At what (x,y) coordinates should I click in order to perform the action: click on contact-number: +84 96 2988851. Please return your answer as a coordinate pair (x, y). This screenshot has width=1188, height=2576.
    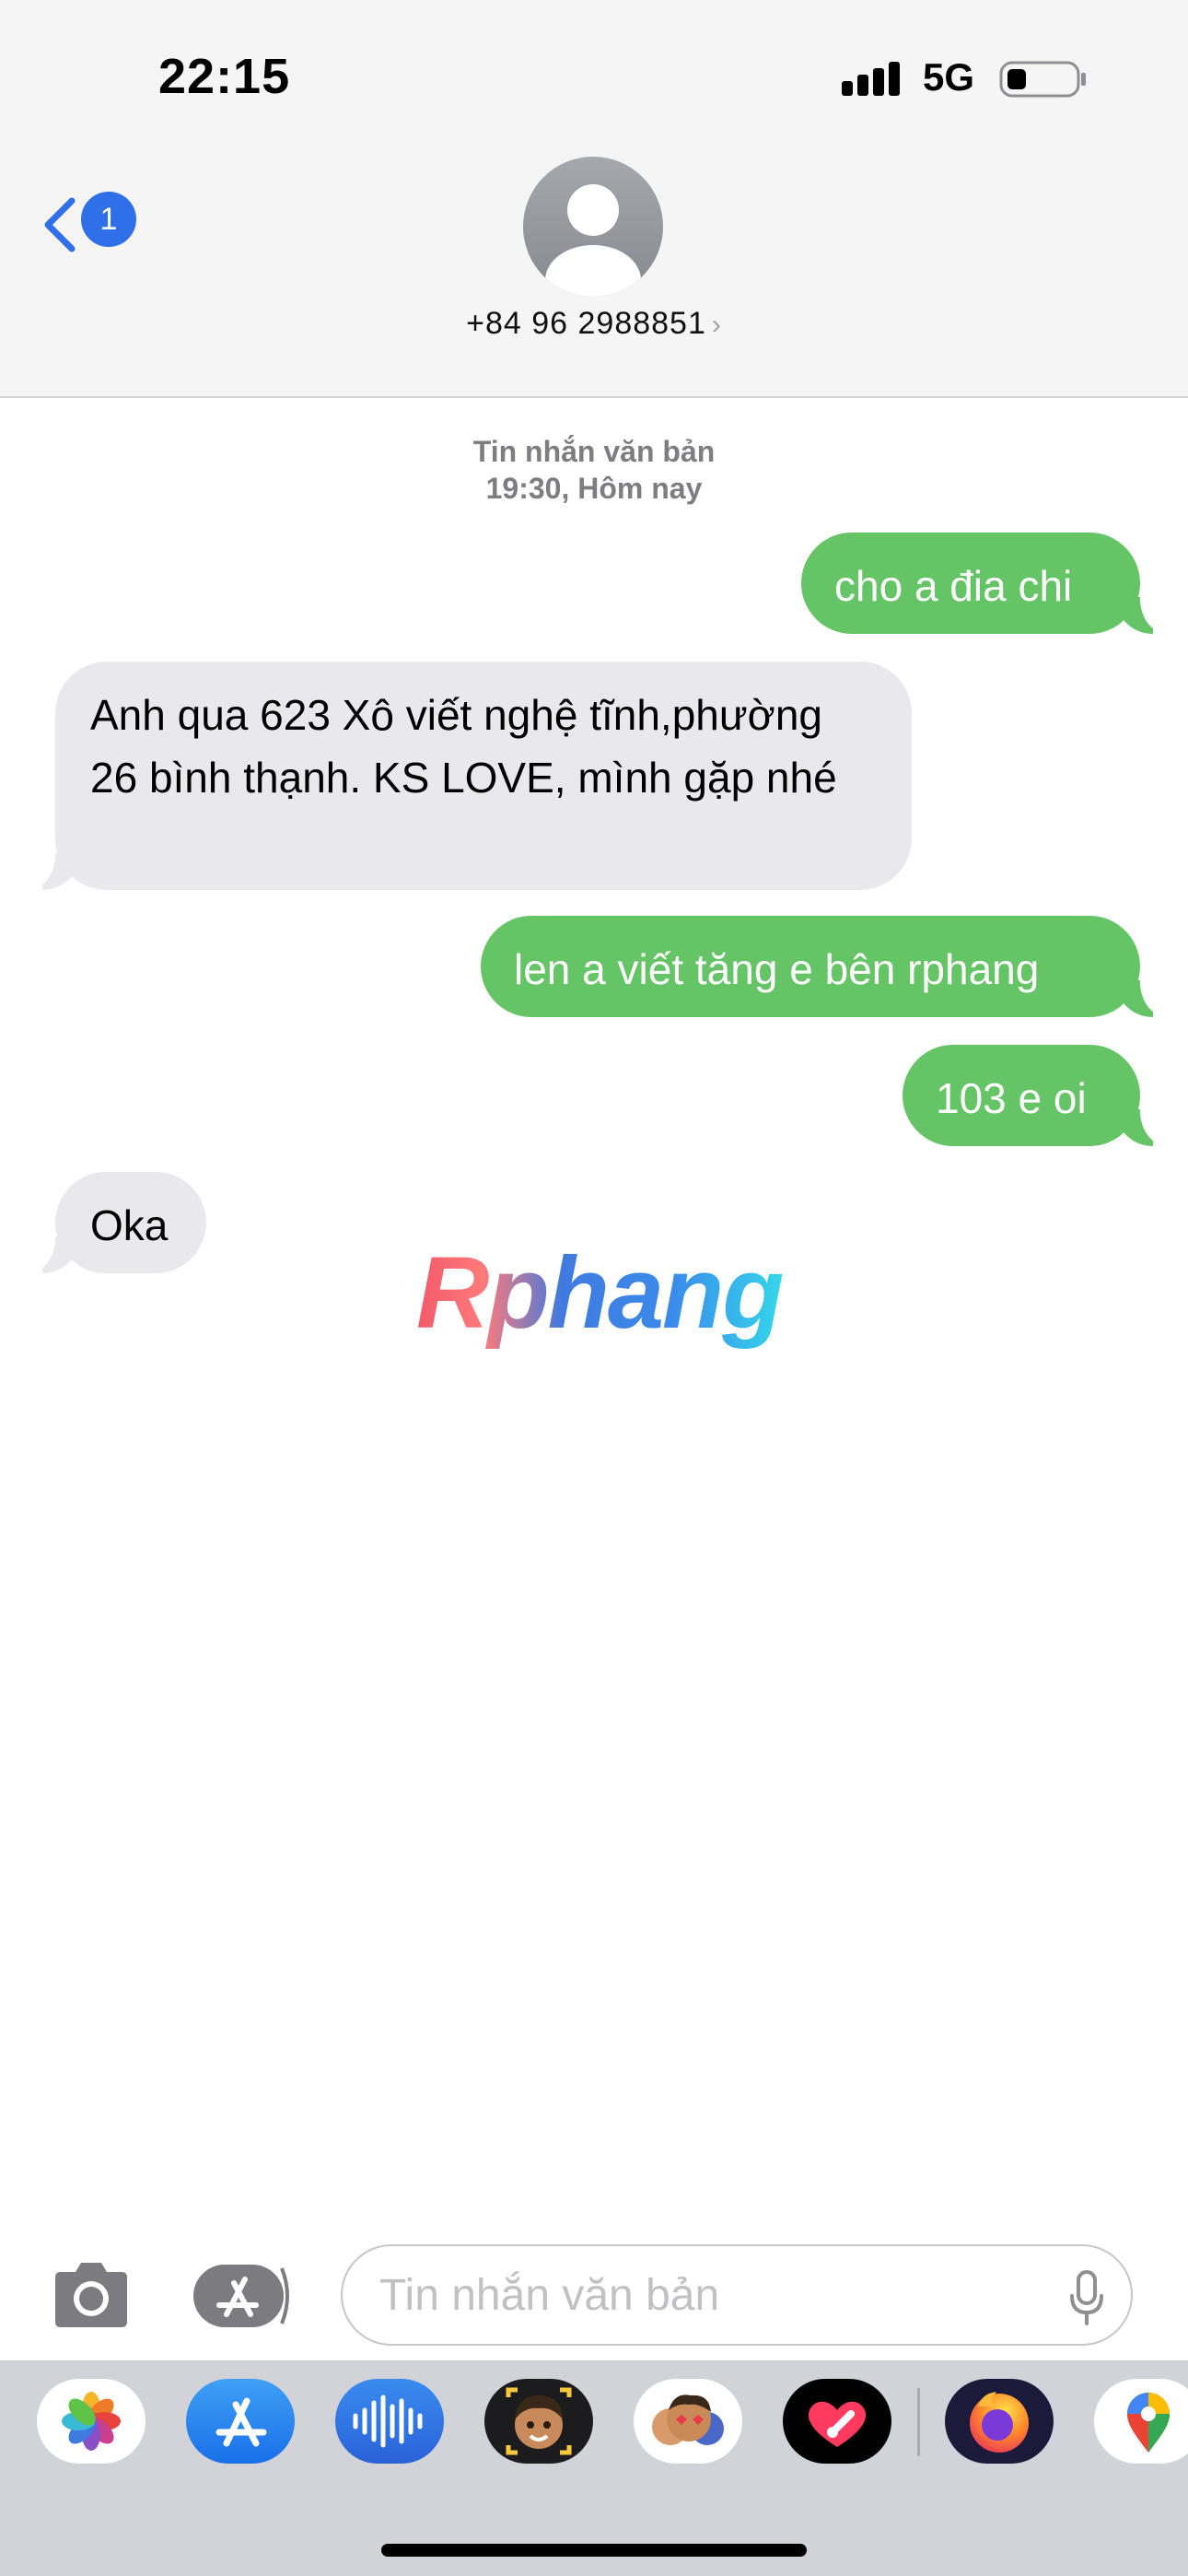
    Looking at the image, I should click on (586, 323).